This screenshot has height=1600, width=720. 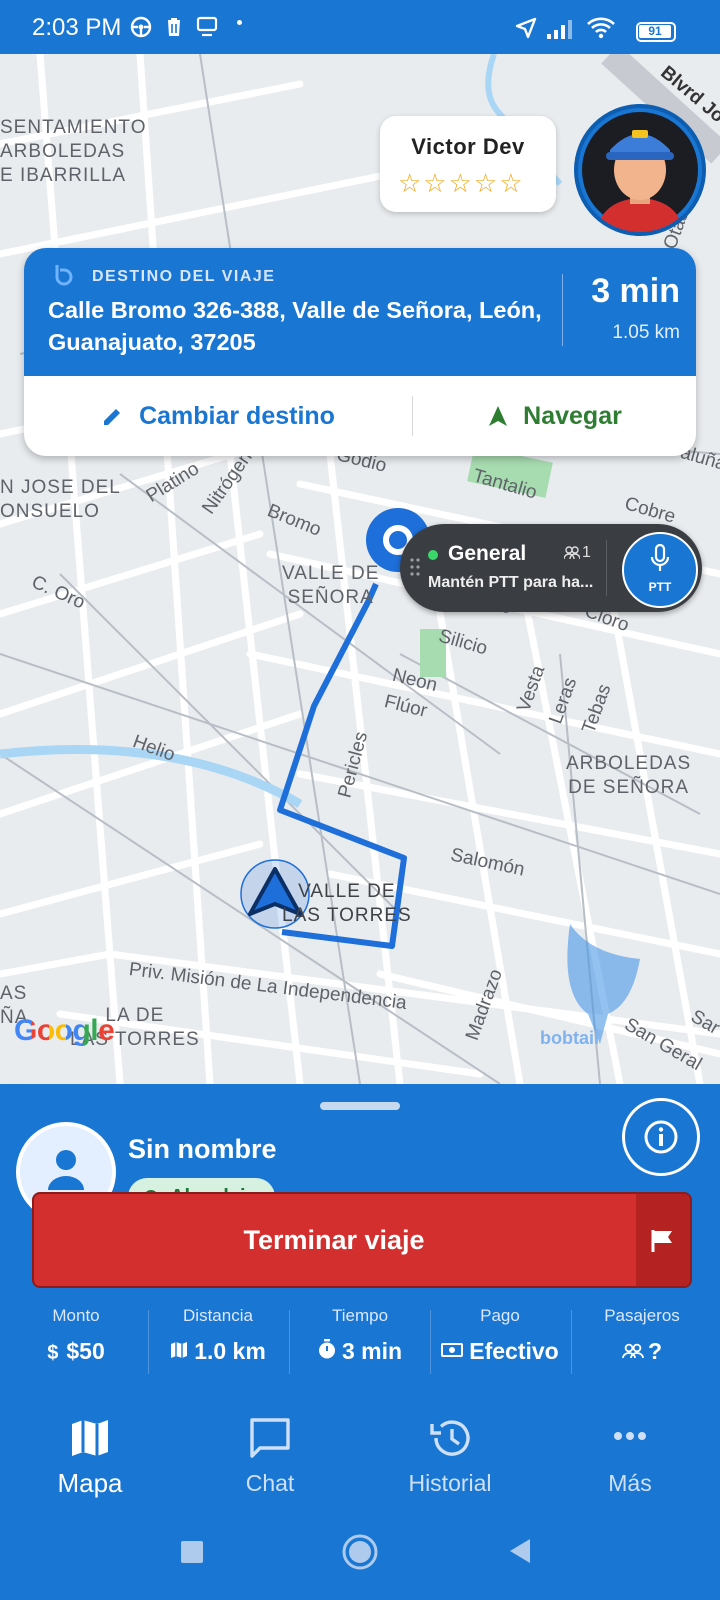 I want to click on cash-icon, so click(x=452, y=1350).